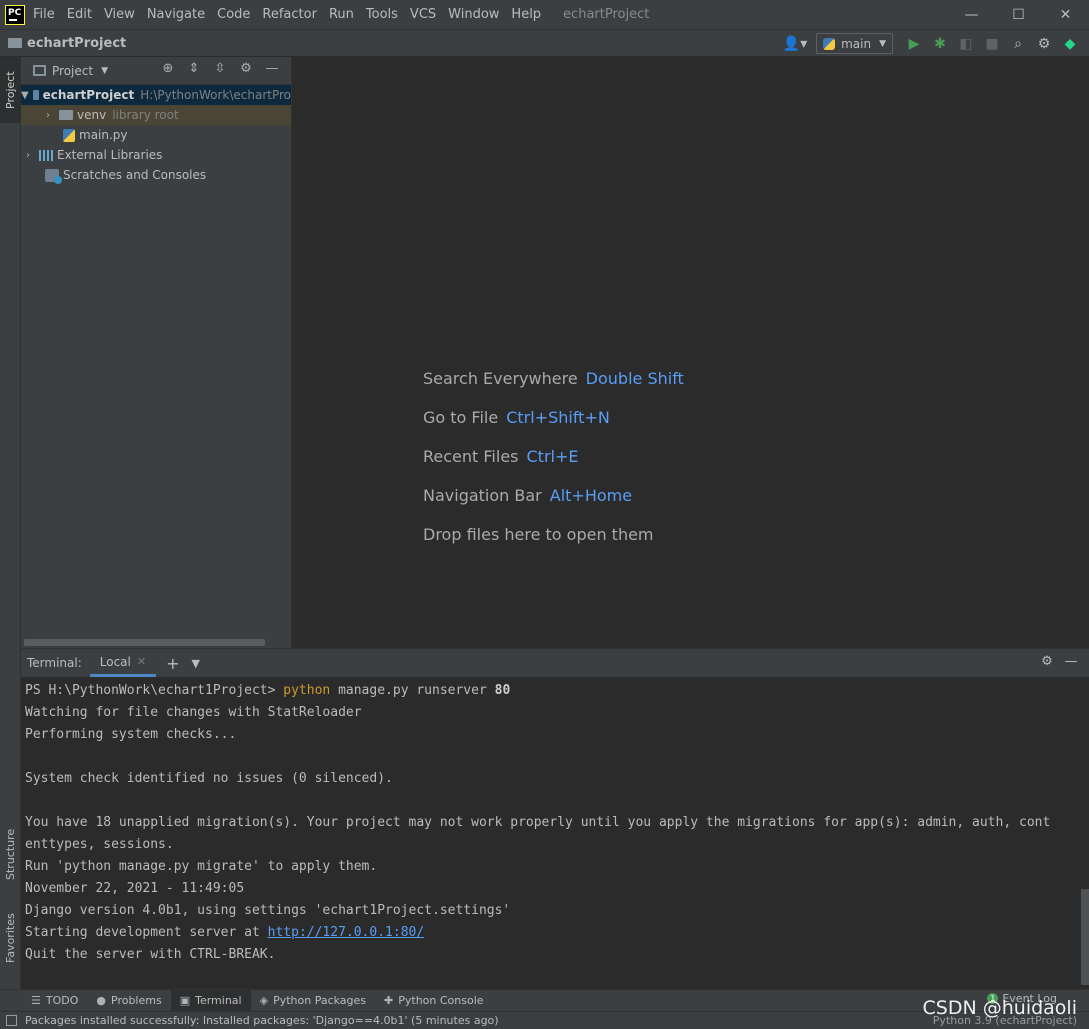  I want to click on project-panel-header: Project ▼ ⊕ ⇕ ⇳ ⚙ —, so click(156, 71).